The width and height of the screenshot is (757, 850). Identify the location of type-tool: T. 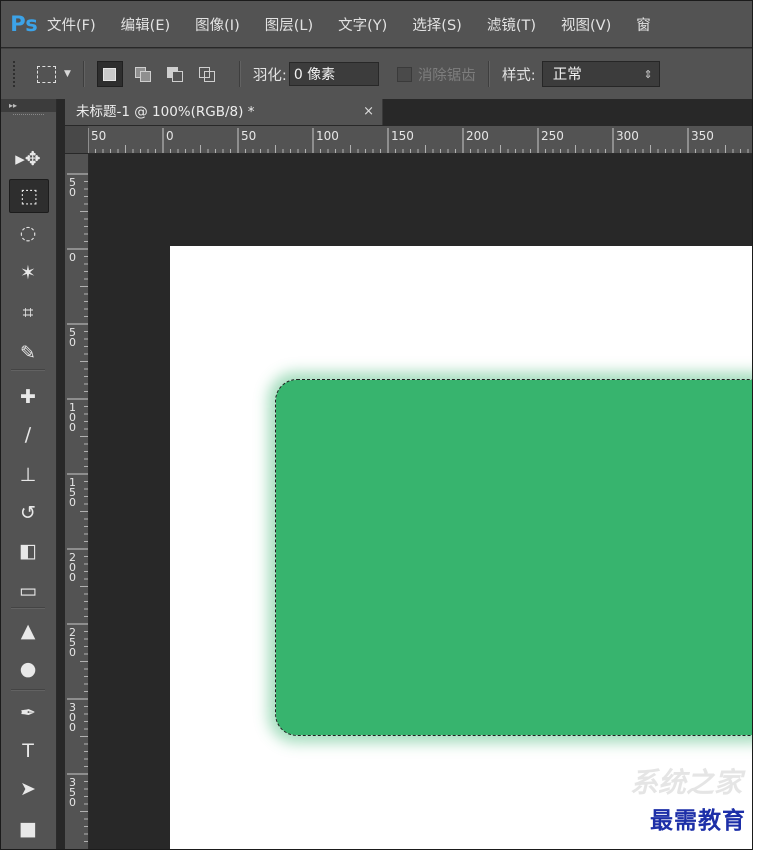
(28, 751).